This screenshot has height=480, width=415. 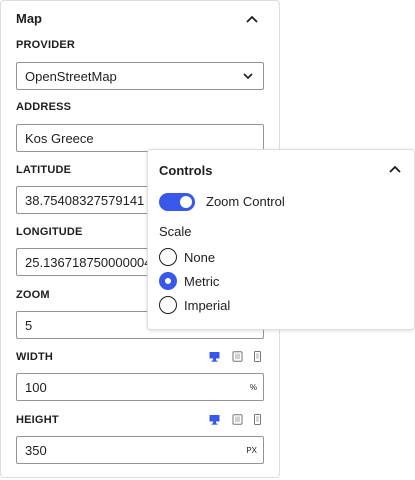 I want to click on zoom-value: 5, so click(x=29, y=325).